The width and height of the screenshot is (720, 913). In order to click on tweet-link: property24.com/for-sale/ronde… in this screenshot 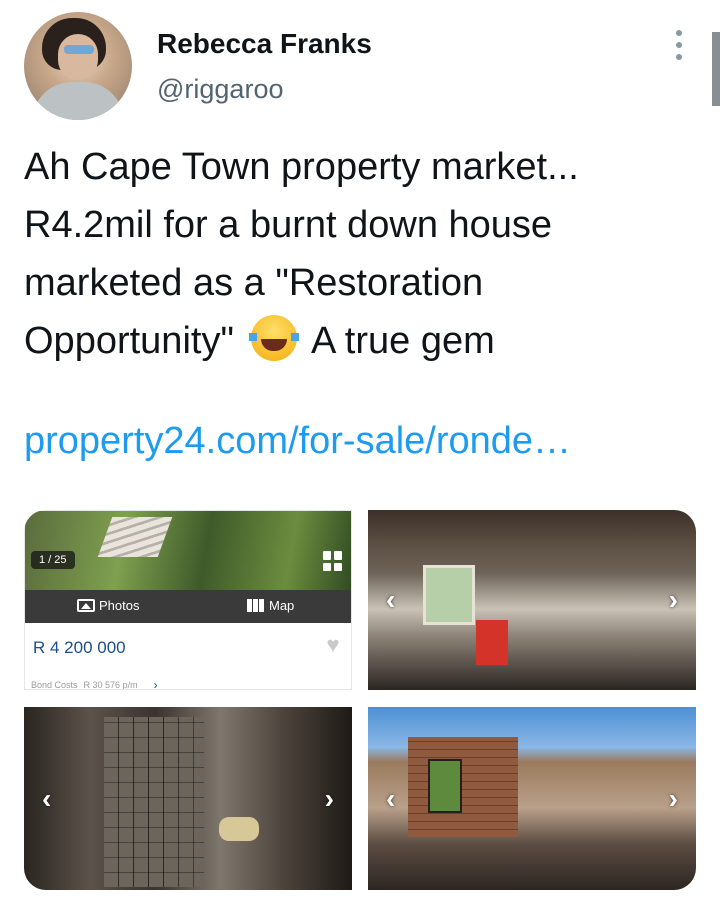, I will do `click(297, 441)`.